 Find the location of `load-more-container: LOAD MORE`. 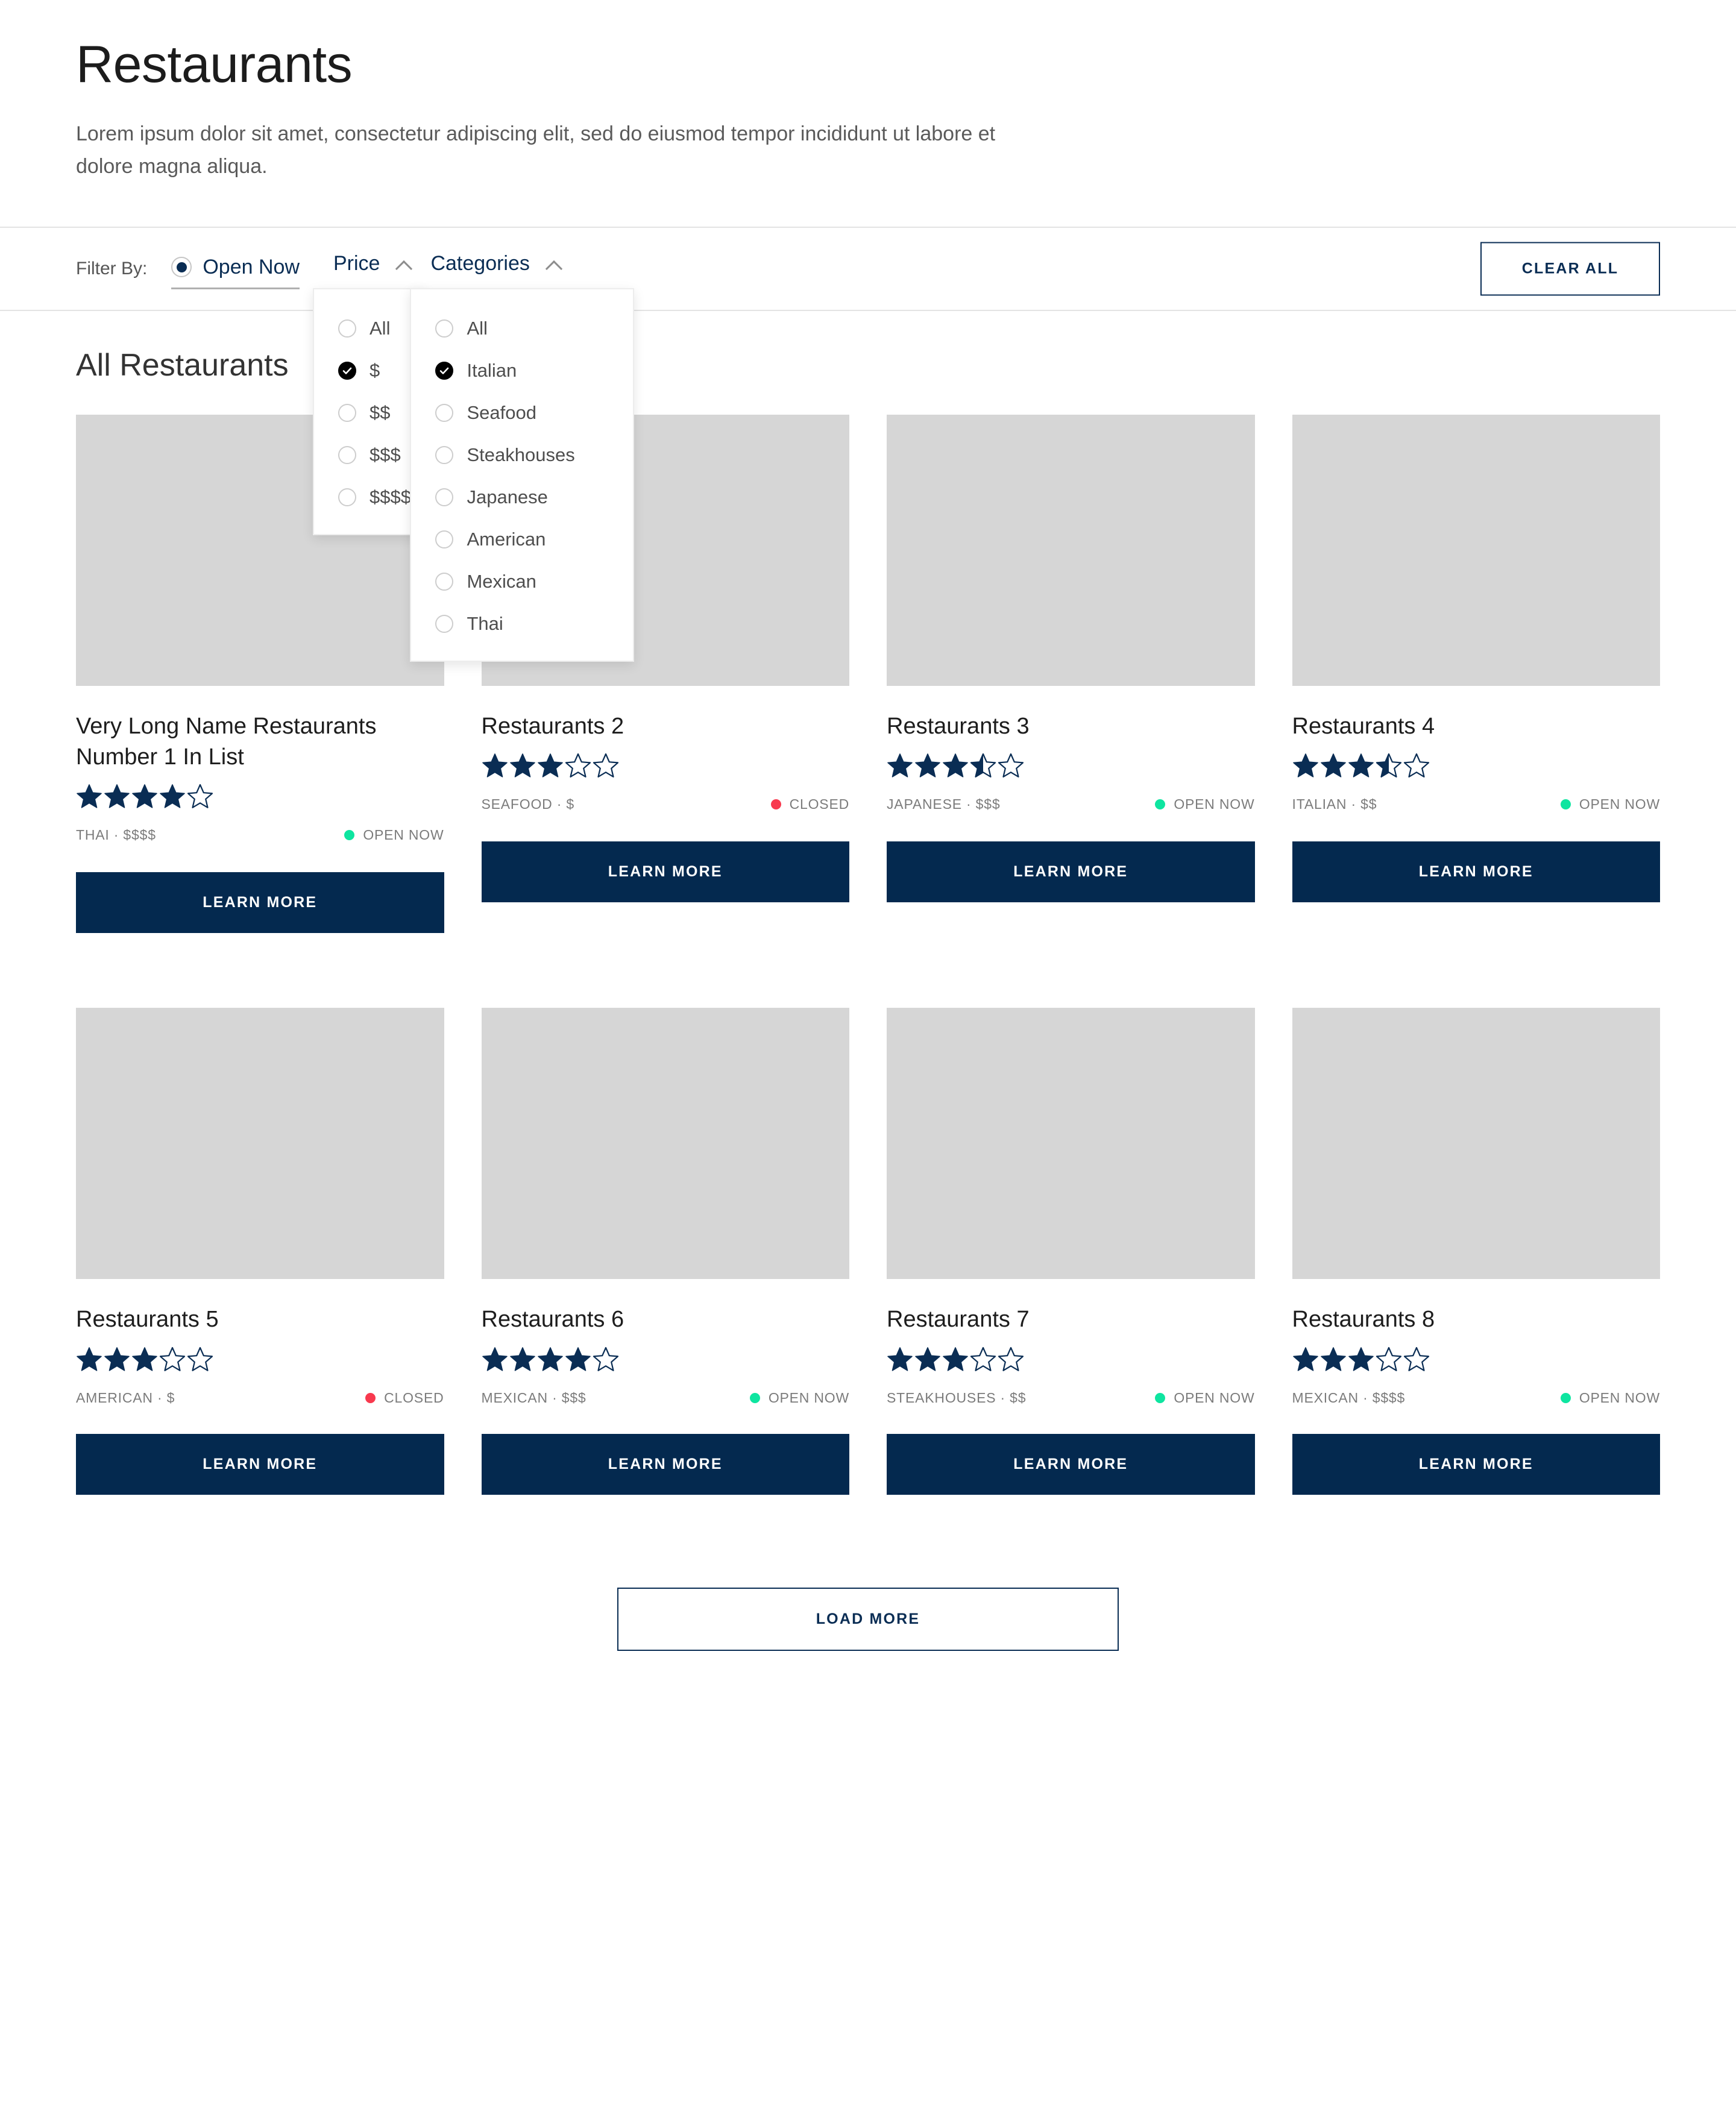

load-more-container: LOAD MORE is located at coordinates (868, 1619).